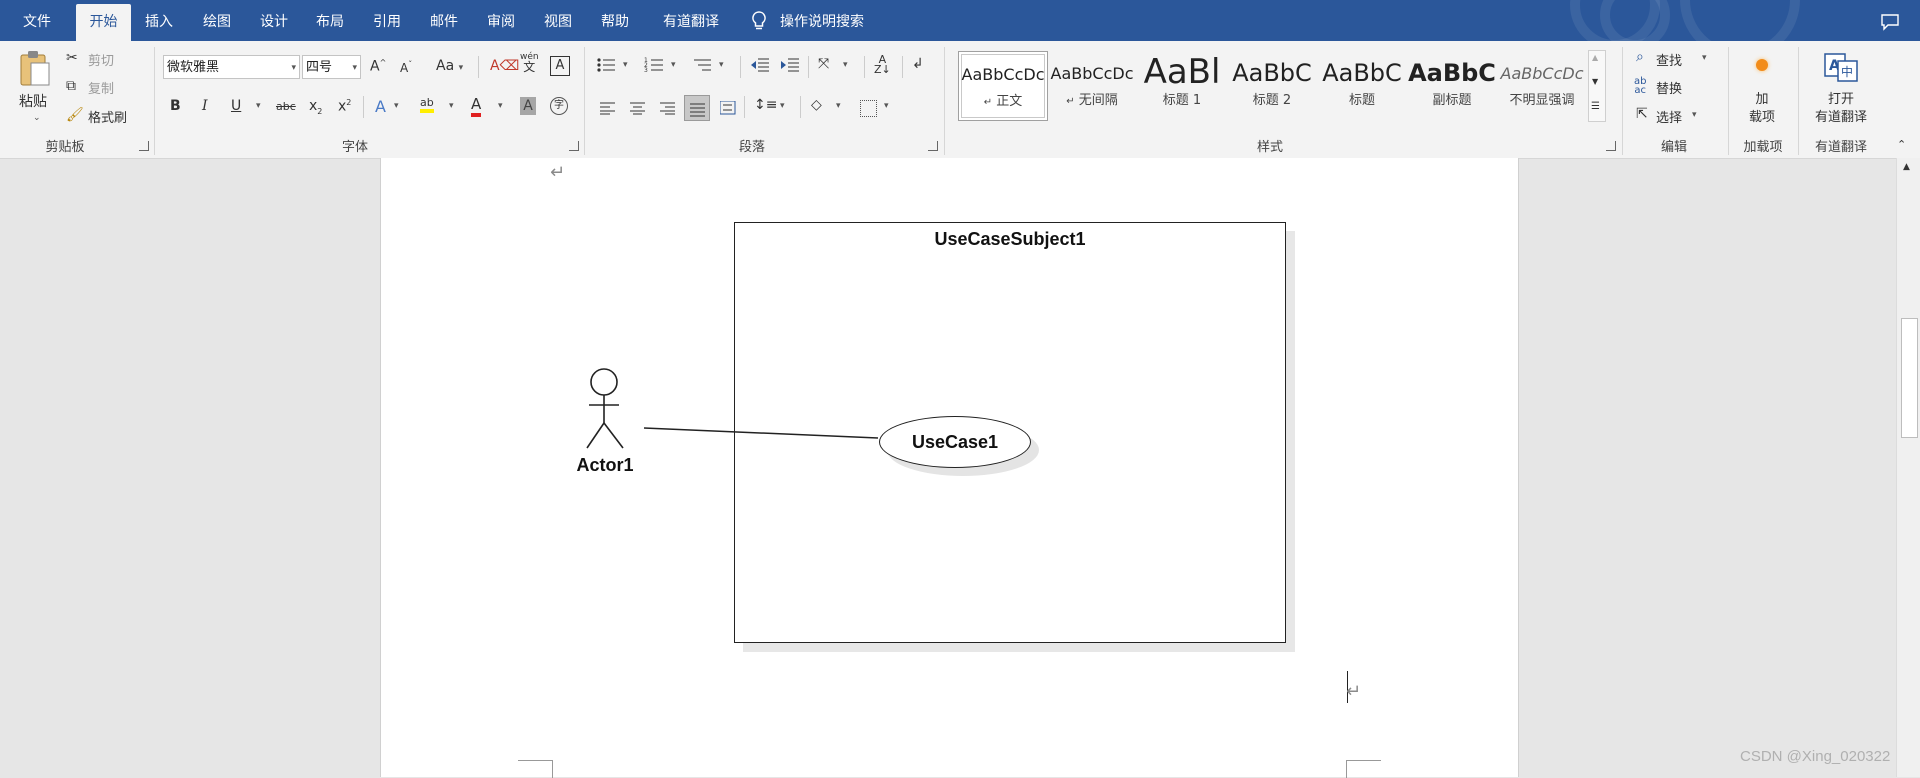  I want to click on bullets-icon, so click(606, 65).